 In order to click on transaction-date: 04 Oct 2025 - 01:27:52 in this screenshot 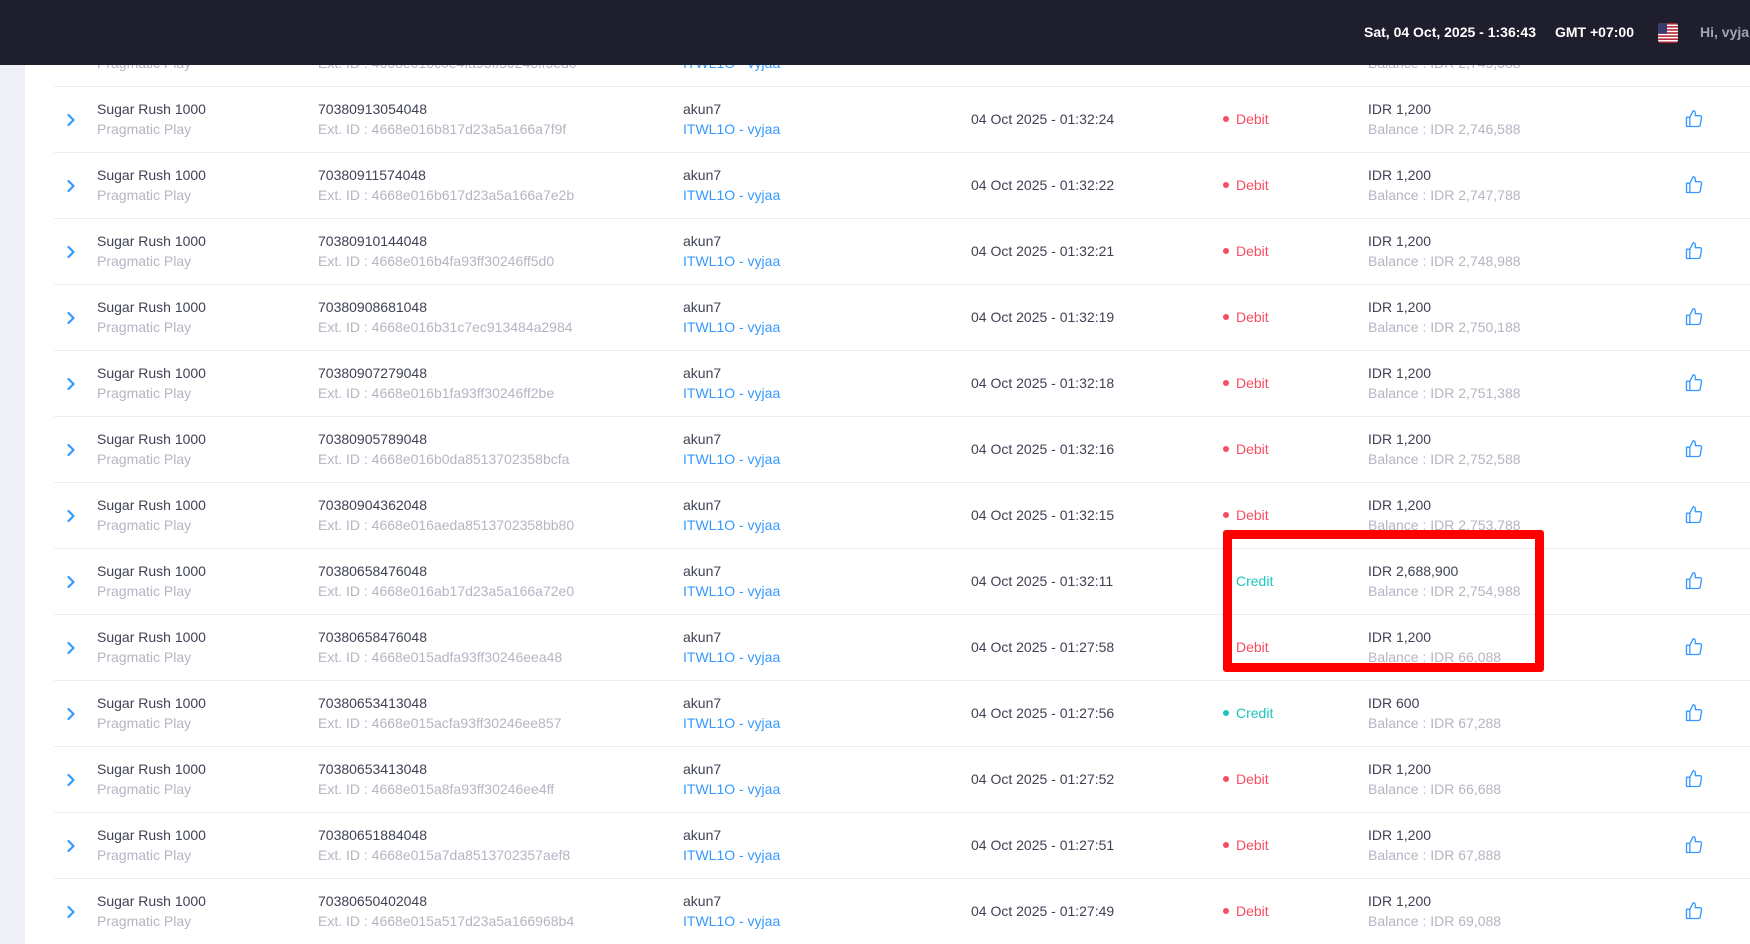, I will do `click(1043, 779)`.